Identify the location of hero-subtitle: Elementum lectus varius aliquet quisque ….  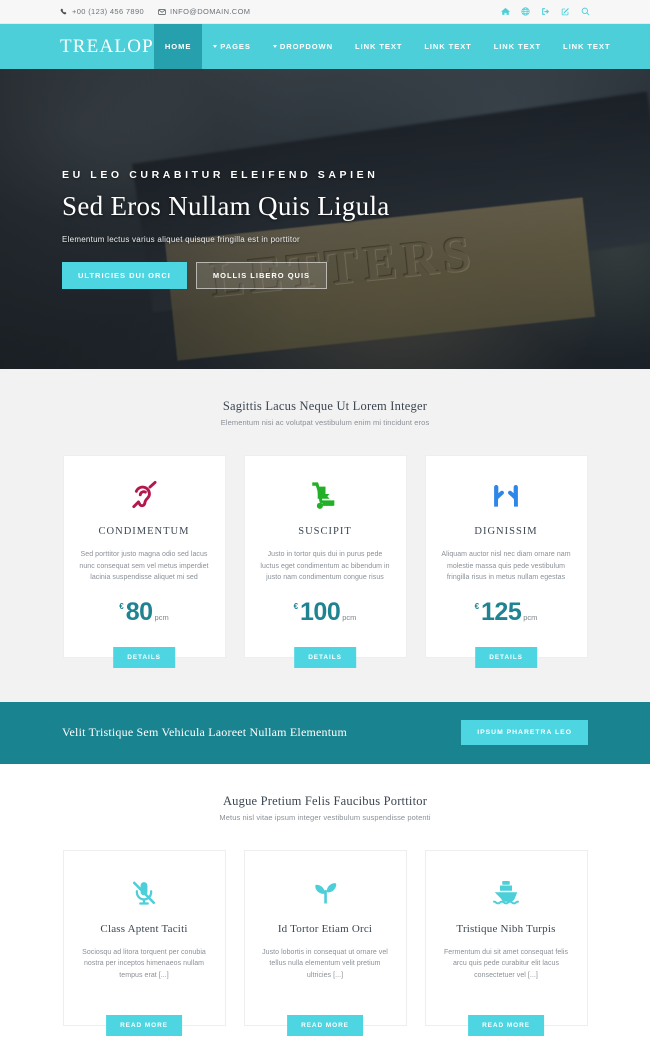
(181, 239).